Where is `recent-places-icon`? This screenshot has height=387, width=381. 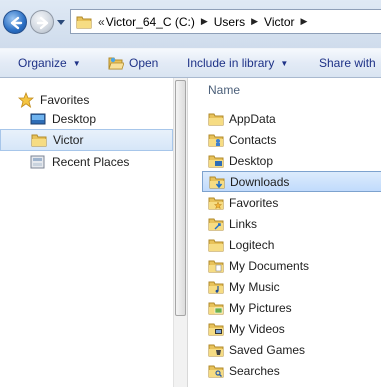 recent-places-icon is located at coordinates (38, 162).